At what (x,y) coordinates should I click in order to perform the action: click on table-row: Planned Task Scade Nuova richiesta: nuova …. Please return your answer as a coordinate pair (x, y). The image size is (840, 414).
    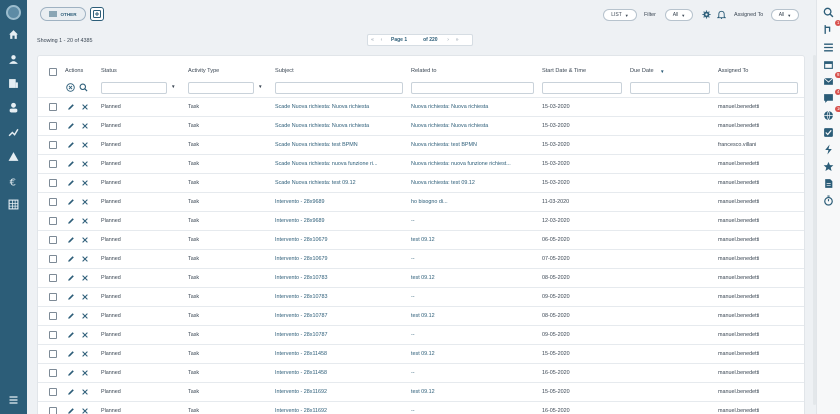
    Looking at the image, I should click on (421, 163).